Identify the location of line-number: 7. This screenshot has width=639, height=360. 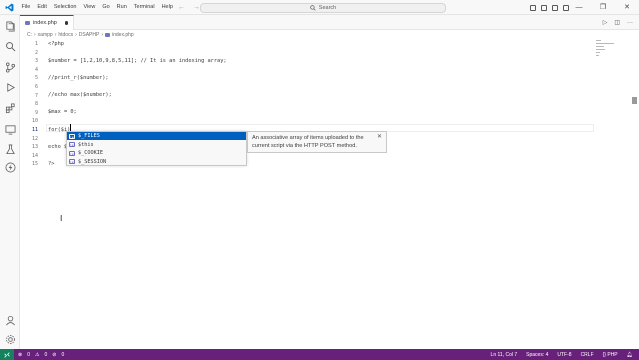
(36, 95).